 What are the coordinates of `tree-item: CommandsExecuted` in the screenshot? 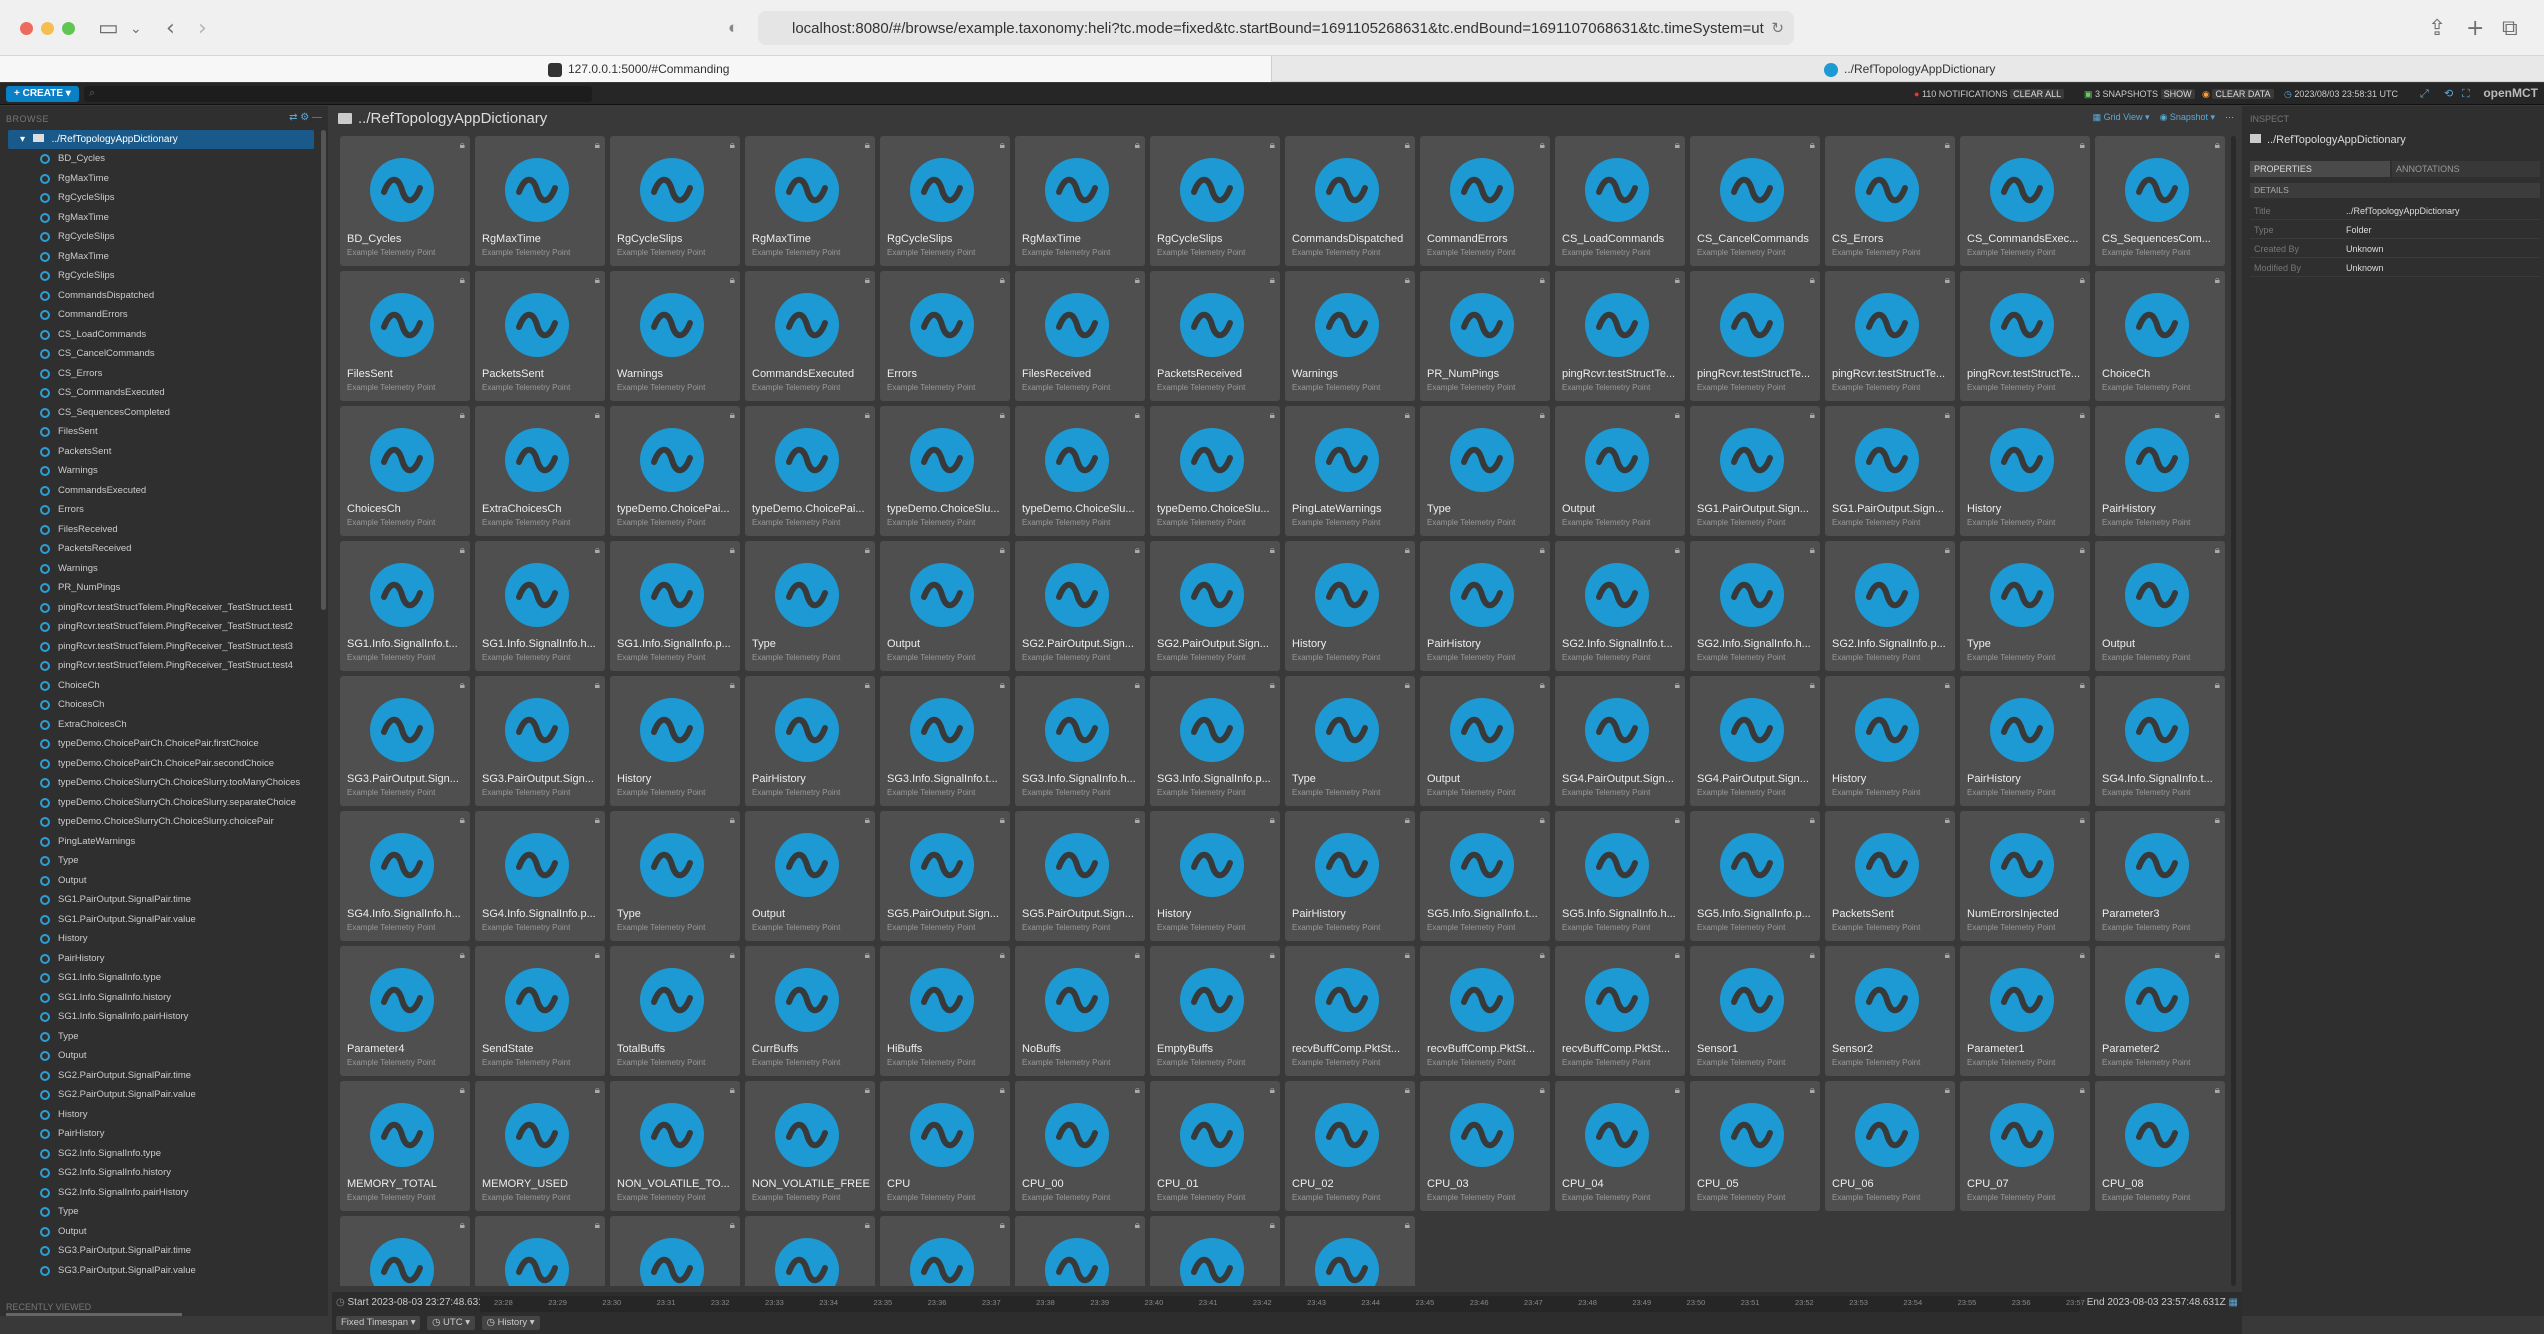 It's located at (159, 491).